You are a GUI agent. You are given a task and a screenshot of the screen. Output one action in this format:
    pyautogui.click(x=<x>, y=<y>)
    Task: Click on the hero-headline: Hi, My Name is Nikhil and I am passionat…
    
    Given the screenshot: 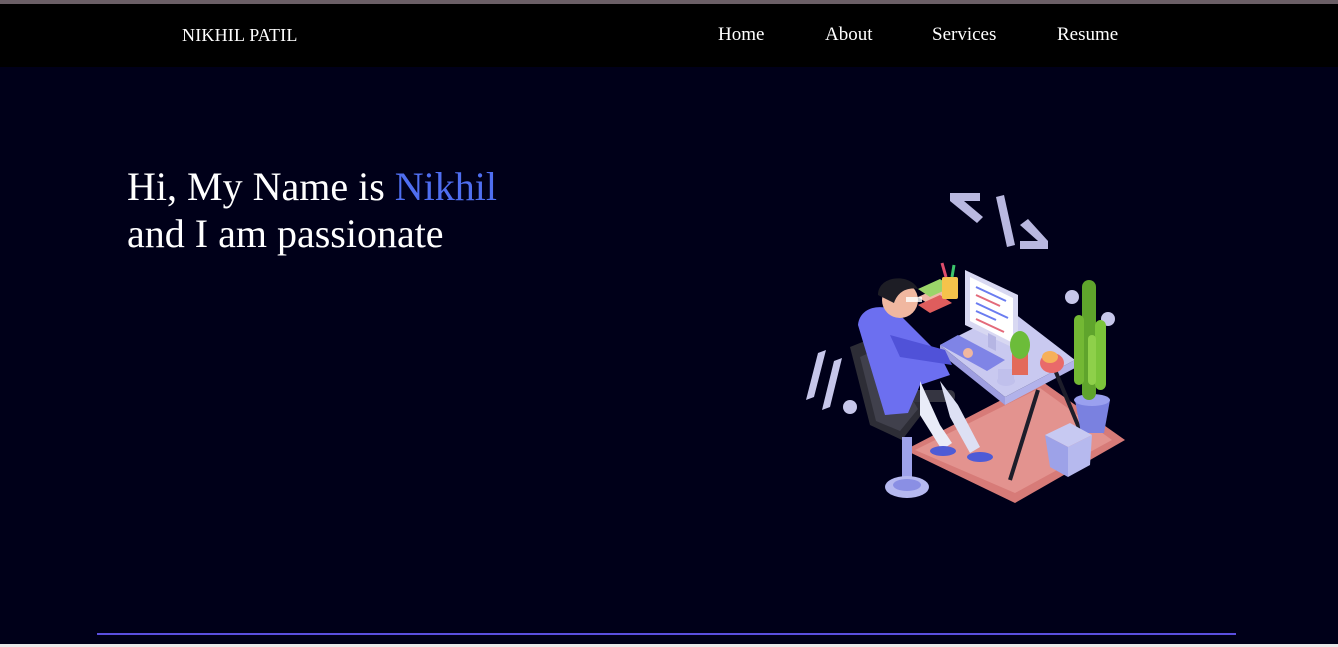 What is the action you would take?
    pyautogui.click(x=312, y=210)
    